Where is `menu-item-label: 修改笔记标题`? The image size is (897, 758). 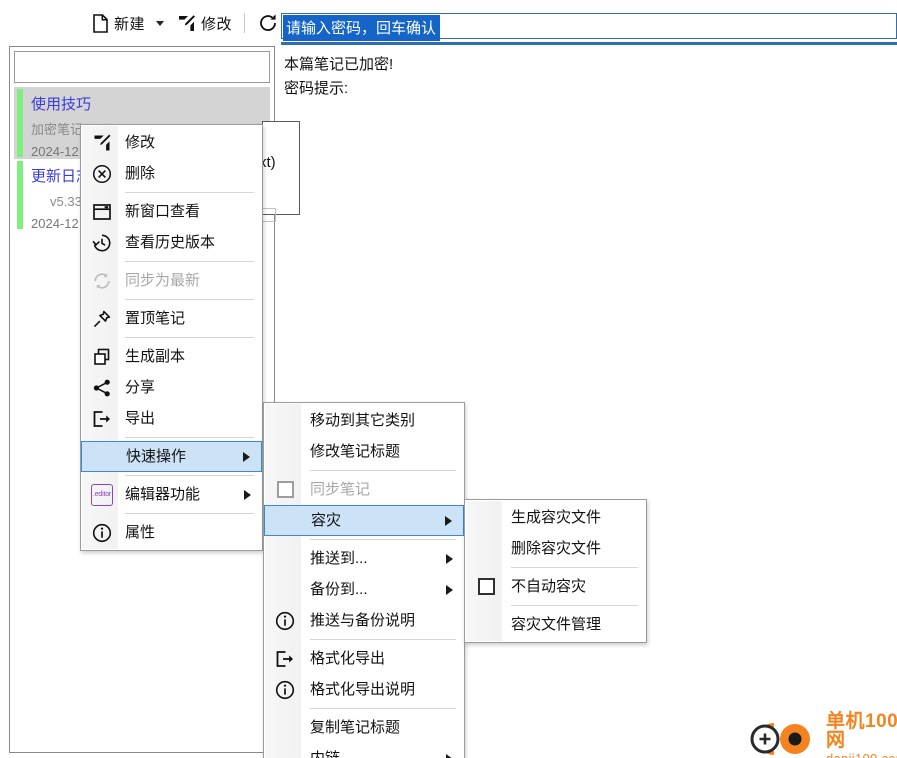
menu-item-label: 修改笔记标题 is located at coordinates (355, 451).